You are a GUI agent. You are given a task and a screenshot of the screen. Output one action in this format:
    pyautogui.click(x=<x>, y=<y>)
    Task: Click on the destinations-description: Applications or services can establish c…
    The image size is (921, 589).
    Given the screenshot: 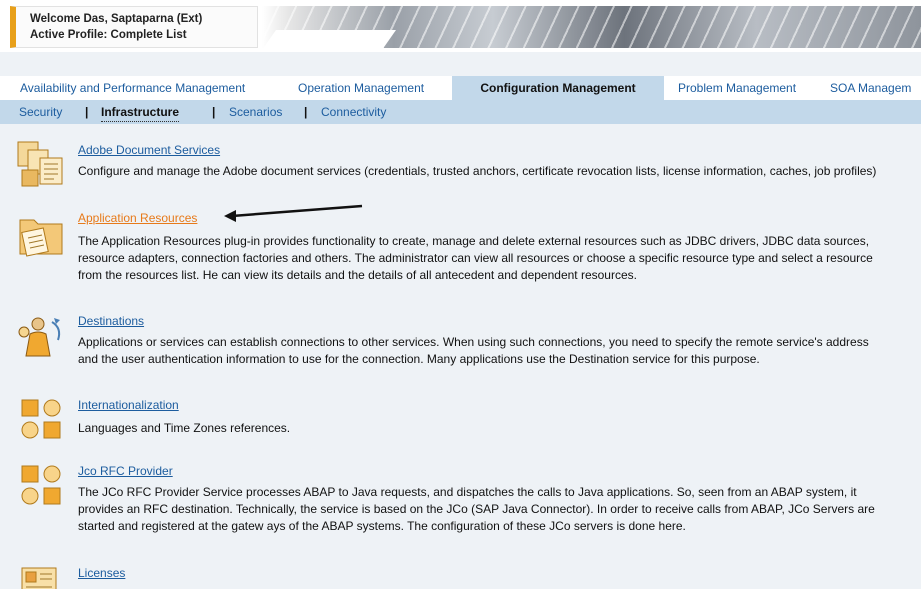 What is the action you would take?
    pyautogui.click(x=473, y=350)
    